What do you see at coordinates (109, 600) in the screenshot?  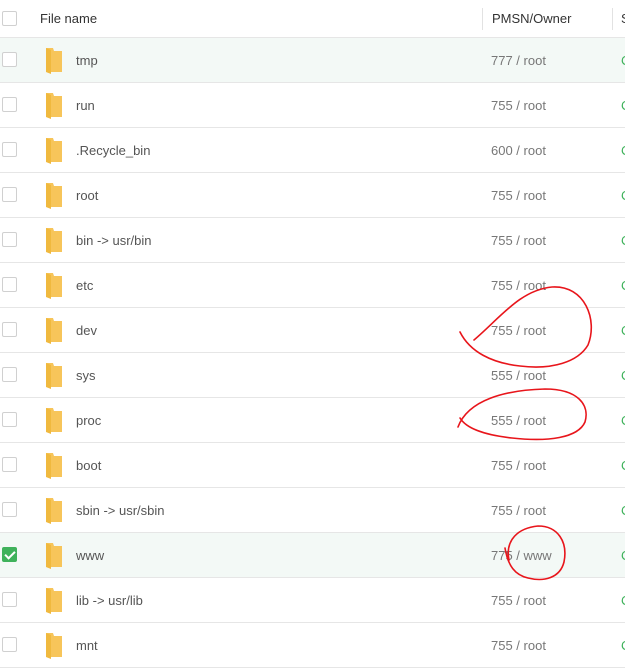 I see `file-name: lib -> usr/lib` at bounding box center [109, 600].